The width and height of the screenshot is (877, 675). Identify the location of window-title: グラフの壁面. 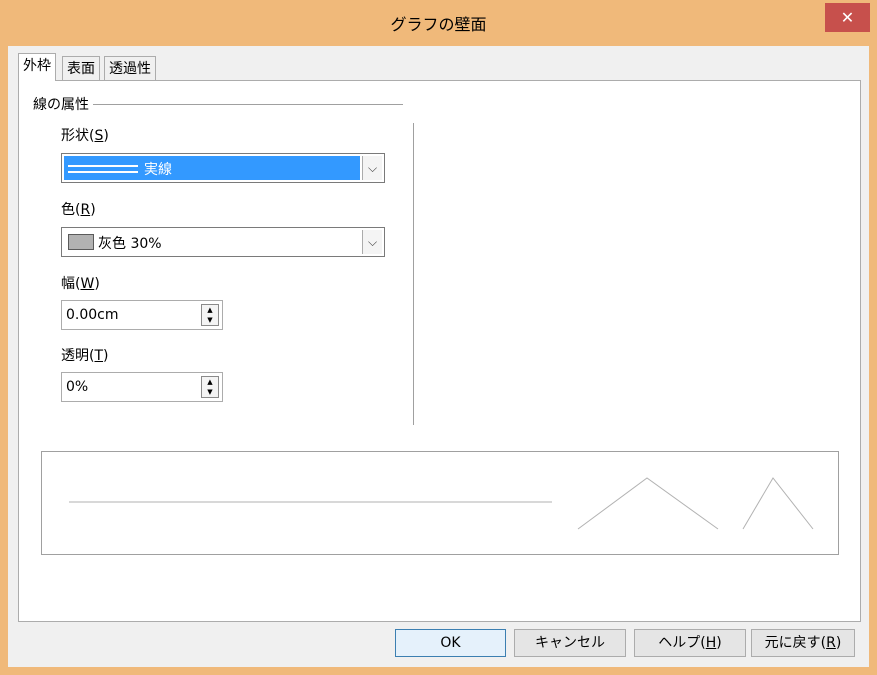
(438, 24).